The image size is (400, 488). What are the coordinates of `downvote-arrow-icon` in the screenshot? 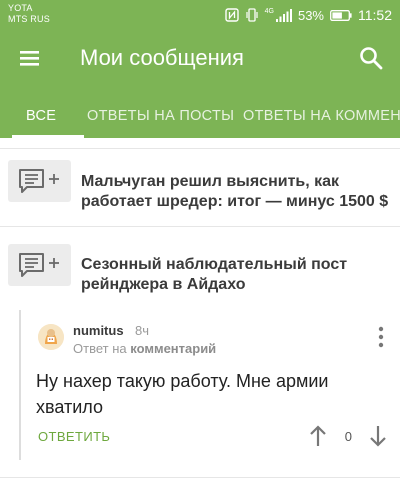 It's located at (378, 436).